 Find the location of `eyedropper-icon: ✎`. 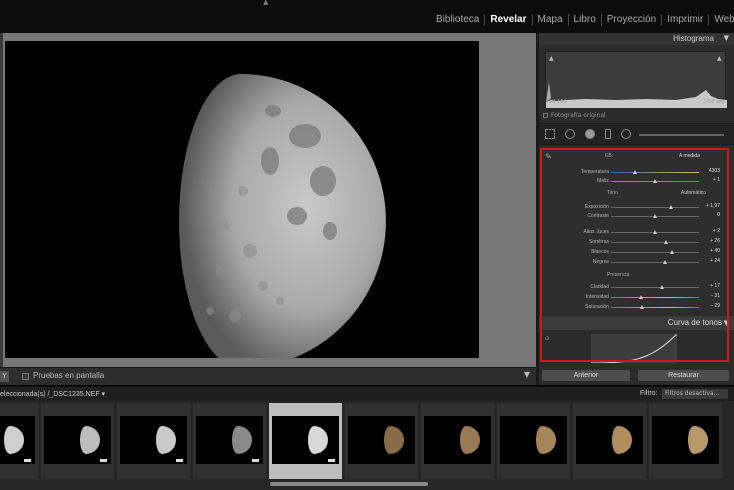

eyedropper-icon: ✎ is located at coordinates (548, 156).